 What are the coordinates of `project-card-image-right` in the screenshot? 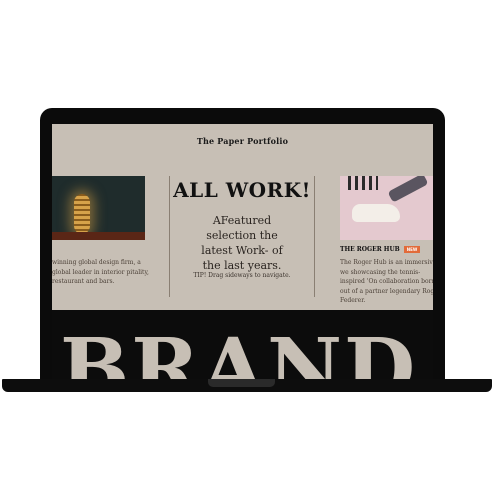 It's located at (386, 208).